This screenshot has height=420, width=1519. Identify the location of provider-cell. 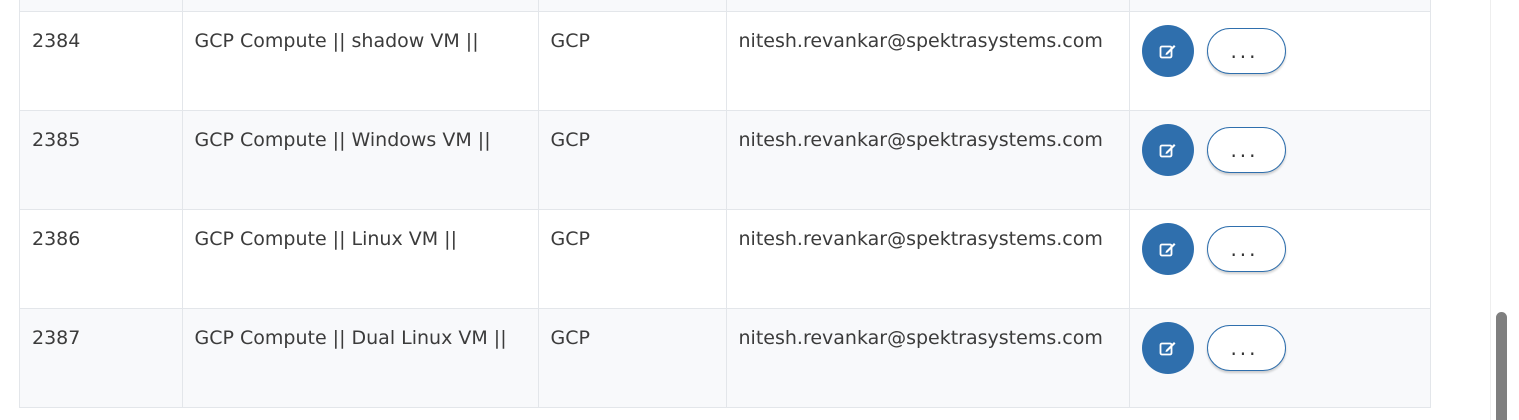
(631, 6).